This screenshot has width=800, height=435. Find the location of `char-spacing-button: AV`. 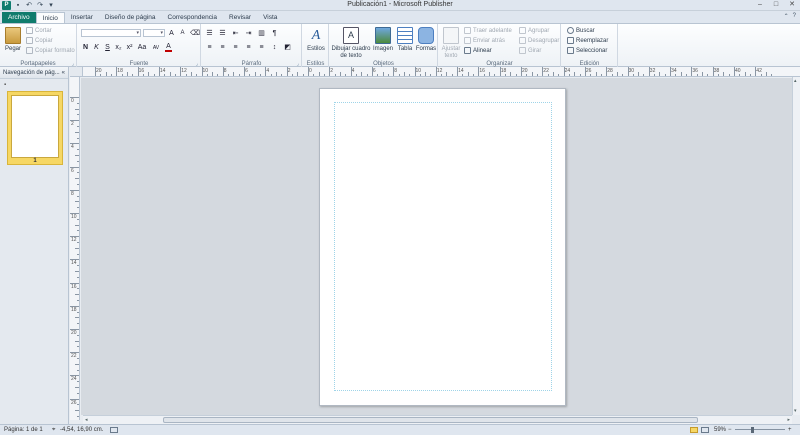

char-spacing-button: AV is located at coordinates (156, 48).